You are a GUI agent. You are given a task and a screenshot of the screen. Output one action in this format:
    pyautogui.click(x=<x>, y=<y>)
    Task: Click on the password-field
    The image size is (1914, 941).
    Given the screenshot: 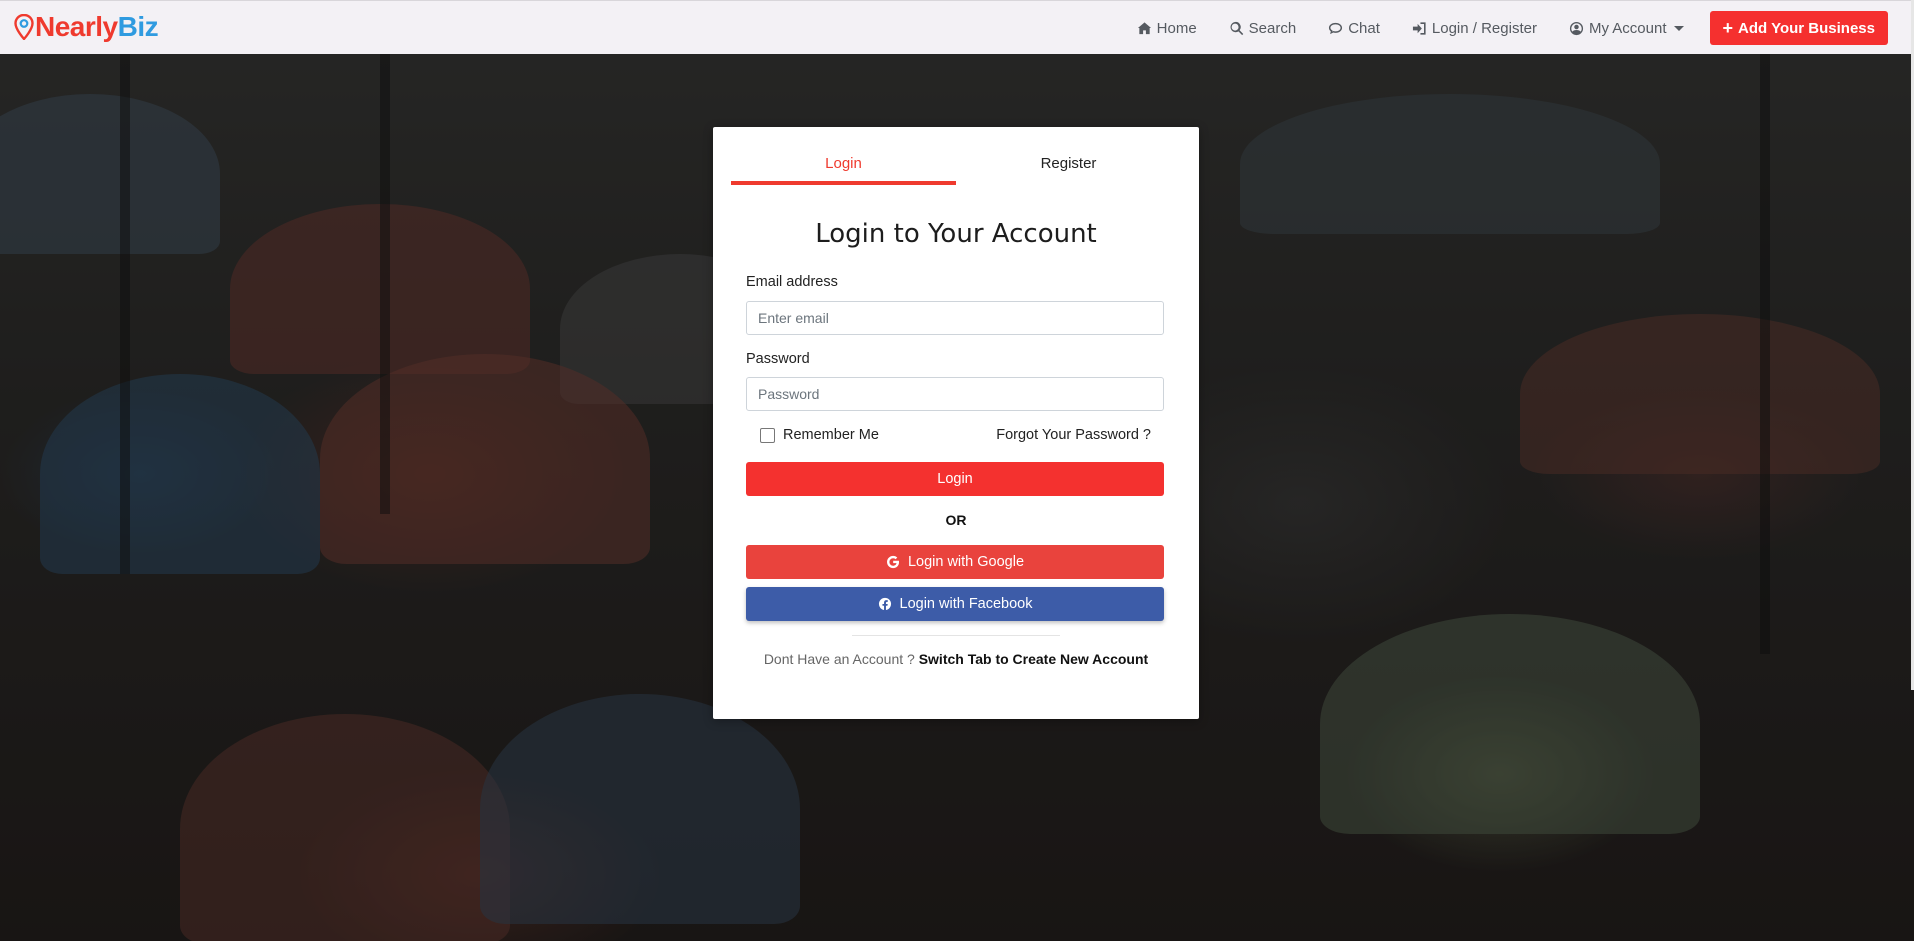 What is the action you would take?
    pyautogui.click(x=955, y=394)
    